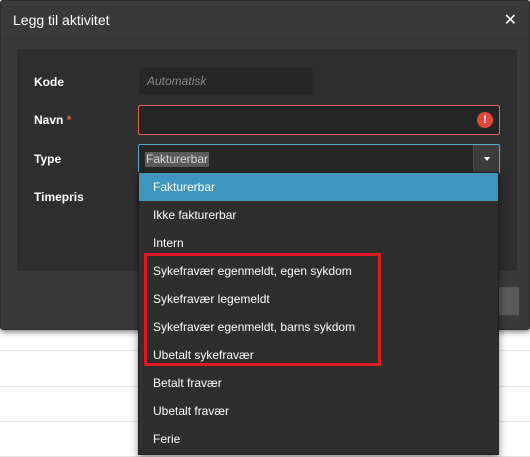 The height and width of the screenshot is (457, 530). I want to click on code-row: Kode Automatisk, so click(267, 82).